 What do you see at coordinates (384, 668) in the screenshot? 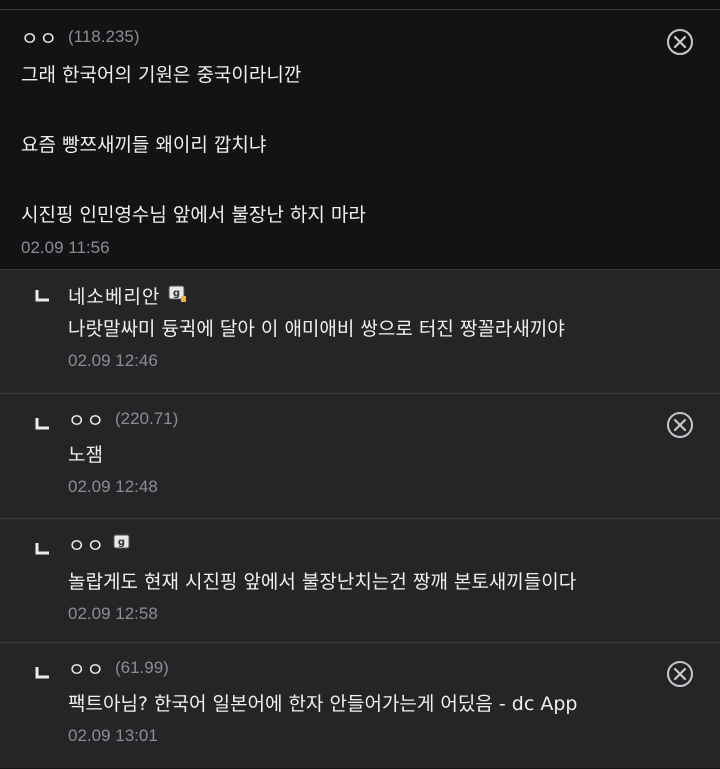
I see `reply-header: ㅇㅇ (61.99)` at bounding box center [384, 668].